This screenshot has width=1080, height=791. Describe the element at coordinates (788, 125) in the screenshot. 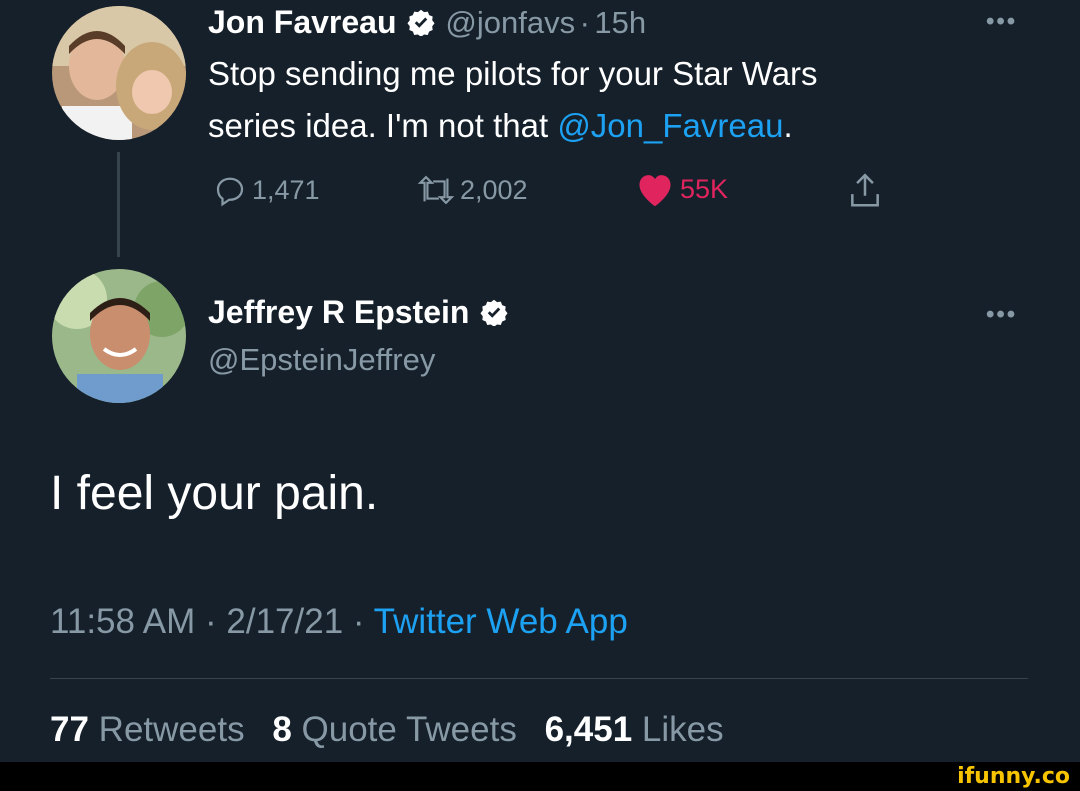

I see `tweet-text-fragment: .` at that location.